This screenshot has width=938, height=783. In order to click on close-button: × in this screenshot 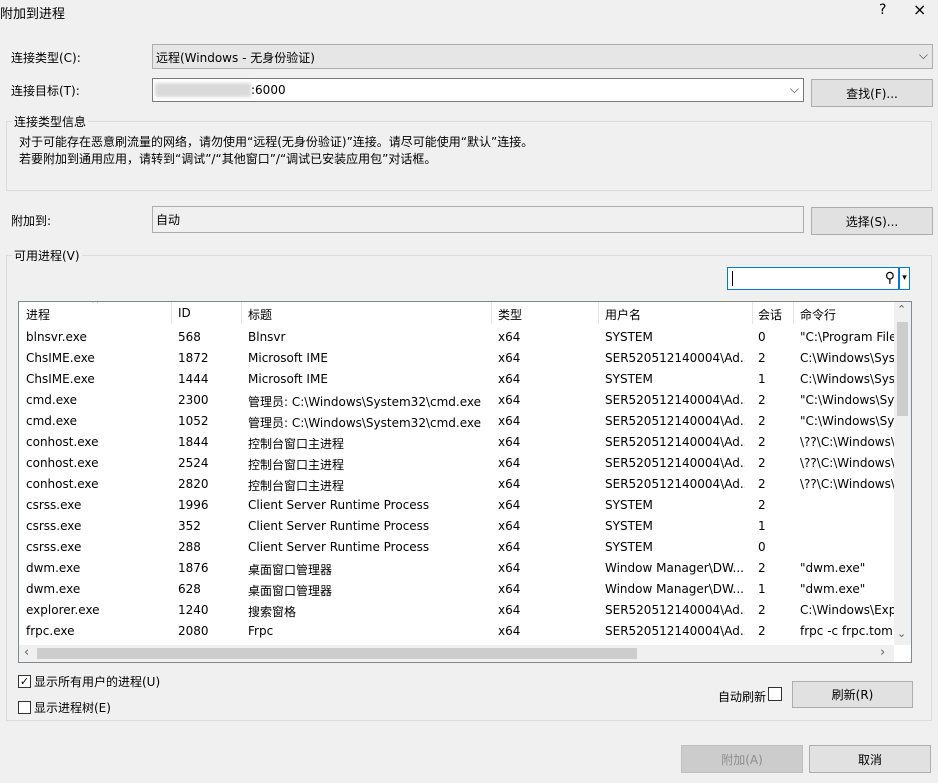, I will do `click(919, 9)`.